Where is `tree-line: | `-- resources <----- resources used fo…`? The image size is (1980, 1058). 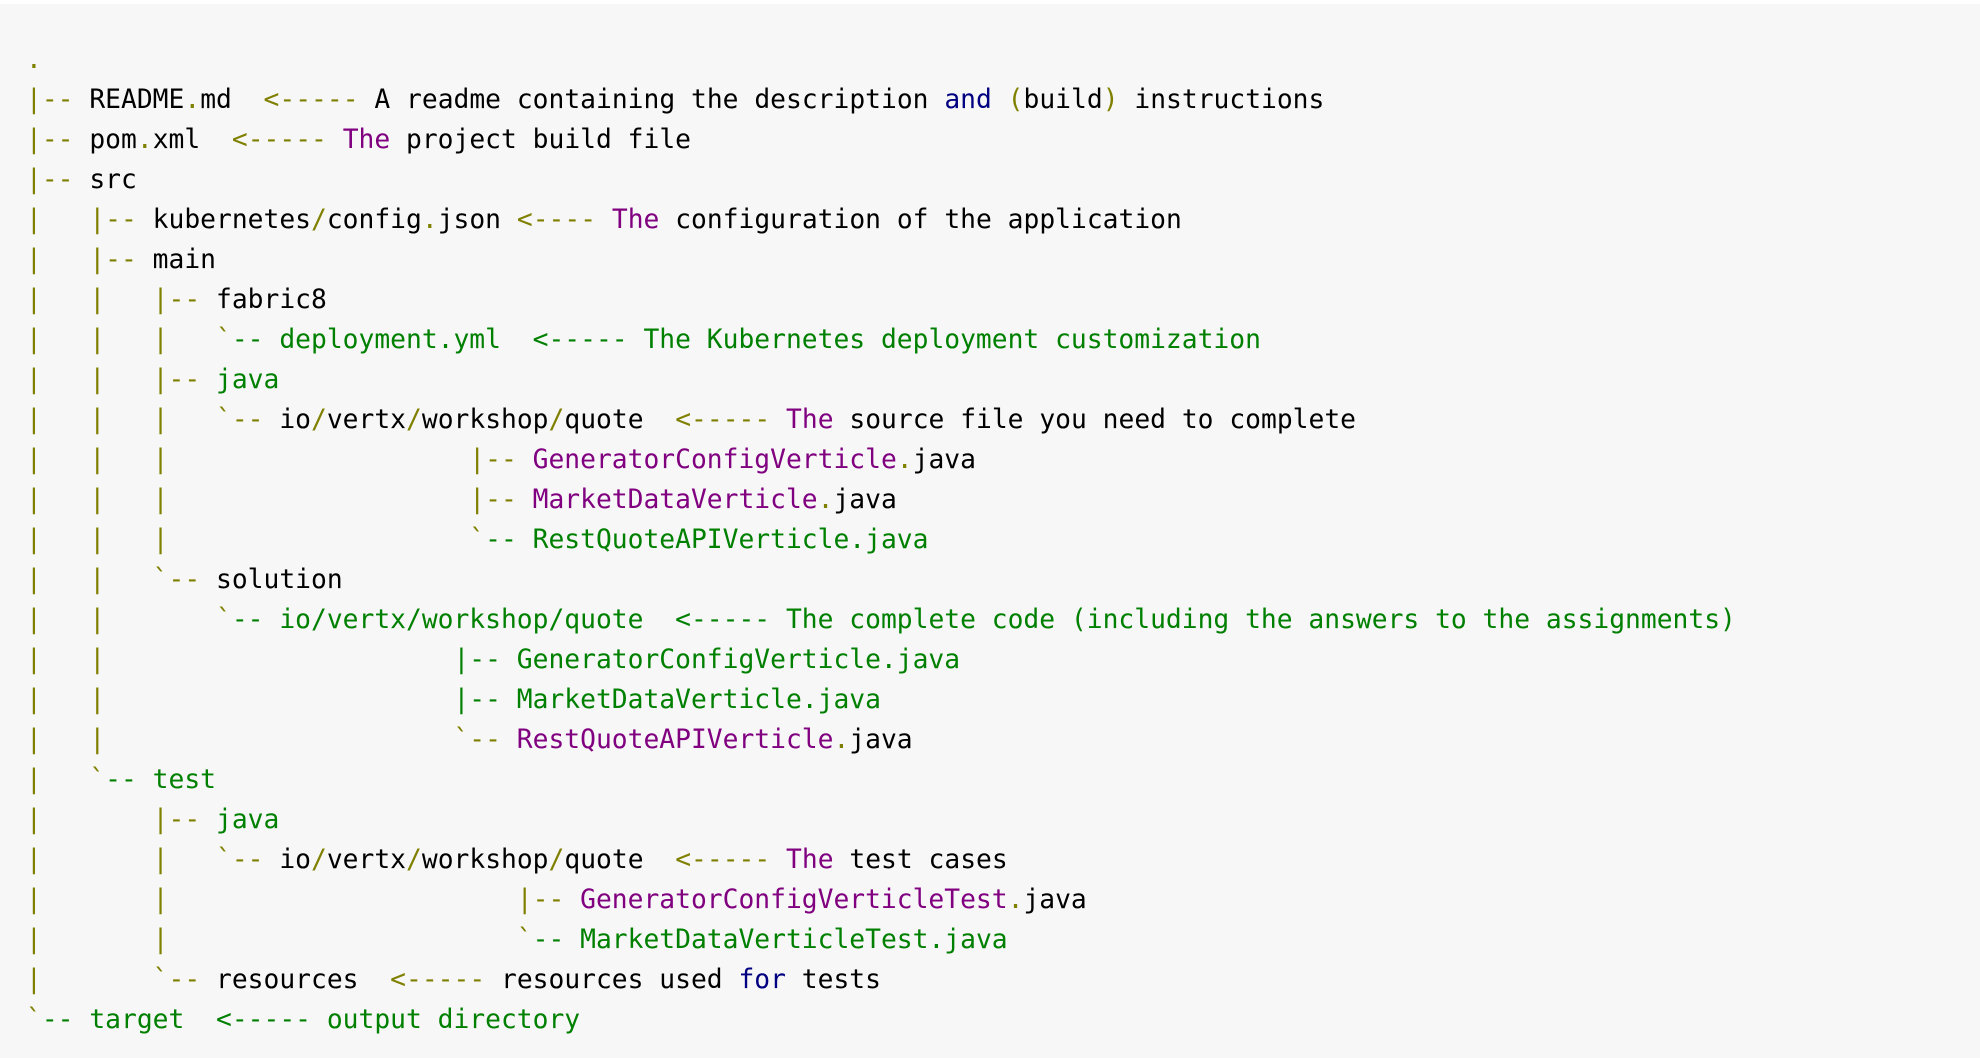 tree-line: | `-- resources <----- resources used fo… is located at coordinates (881, 980).